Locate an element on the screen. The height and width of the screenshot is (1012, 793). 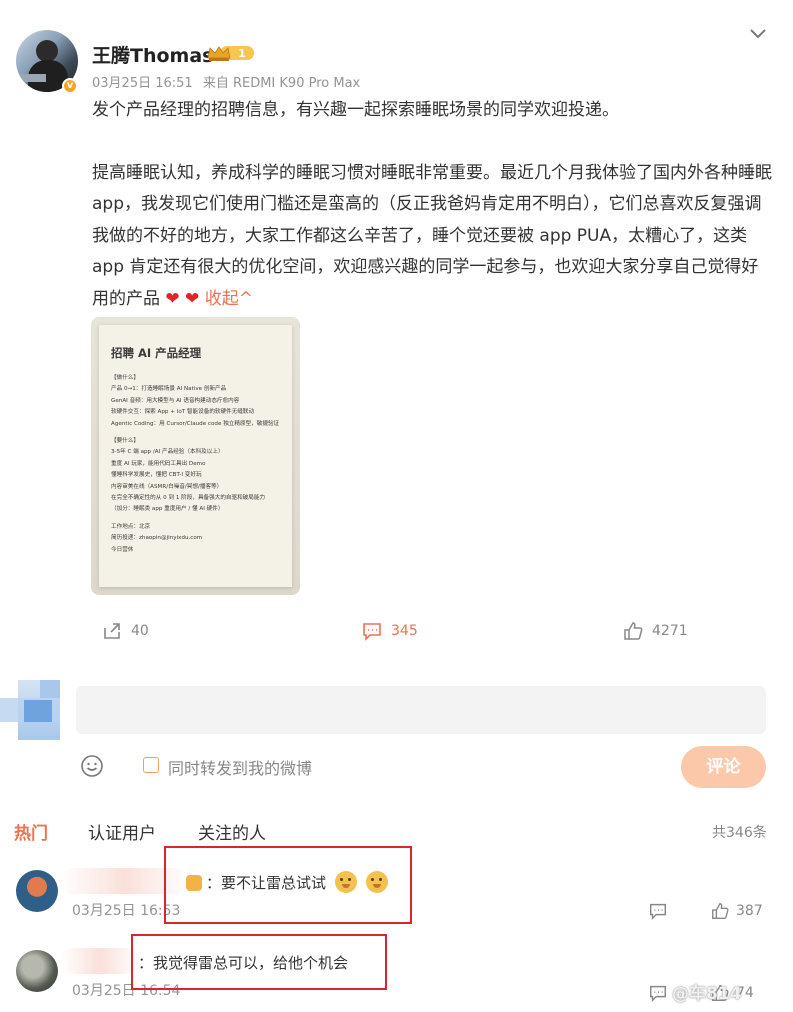
share-icon is located at coordinates (112, 631).